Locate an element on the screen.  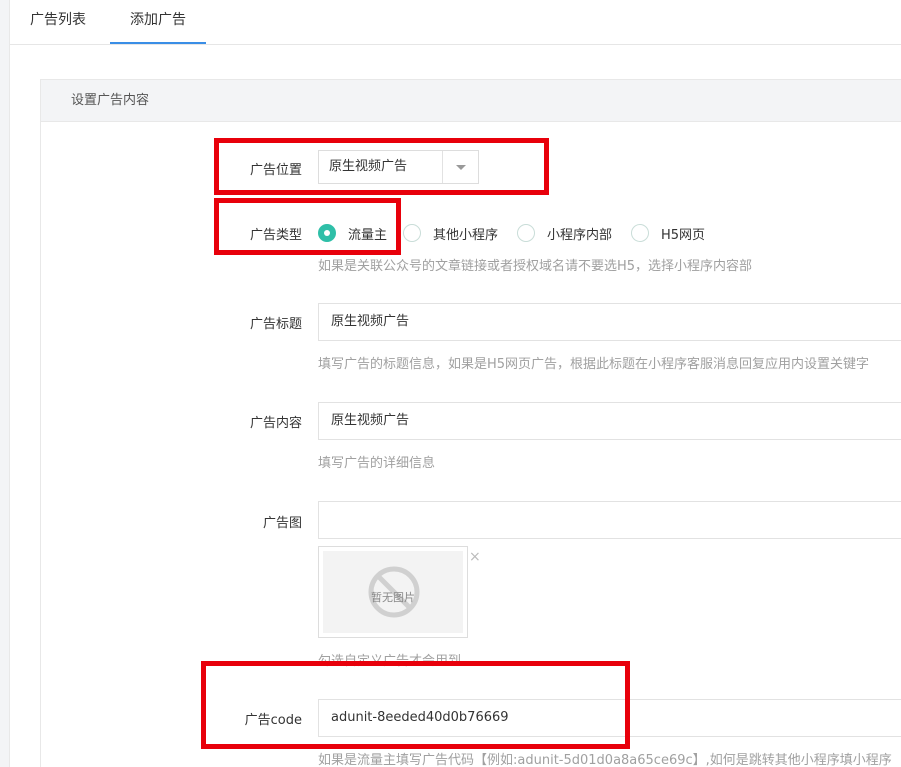
radio-label: 小程序内部 is located at coordinates (580, 235).